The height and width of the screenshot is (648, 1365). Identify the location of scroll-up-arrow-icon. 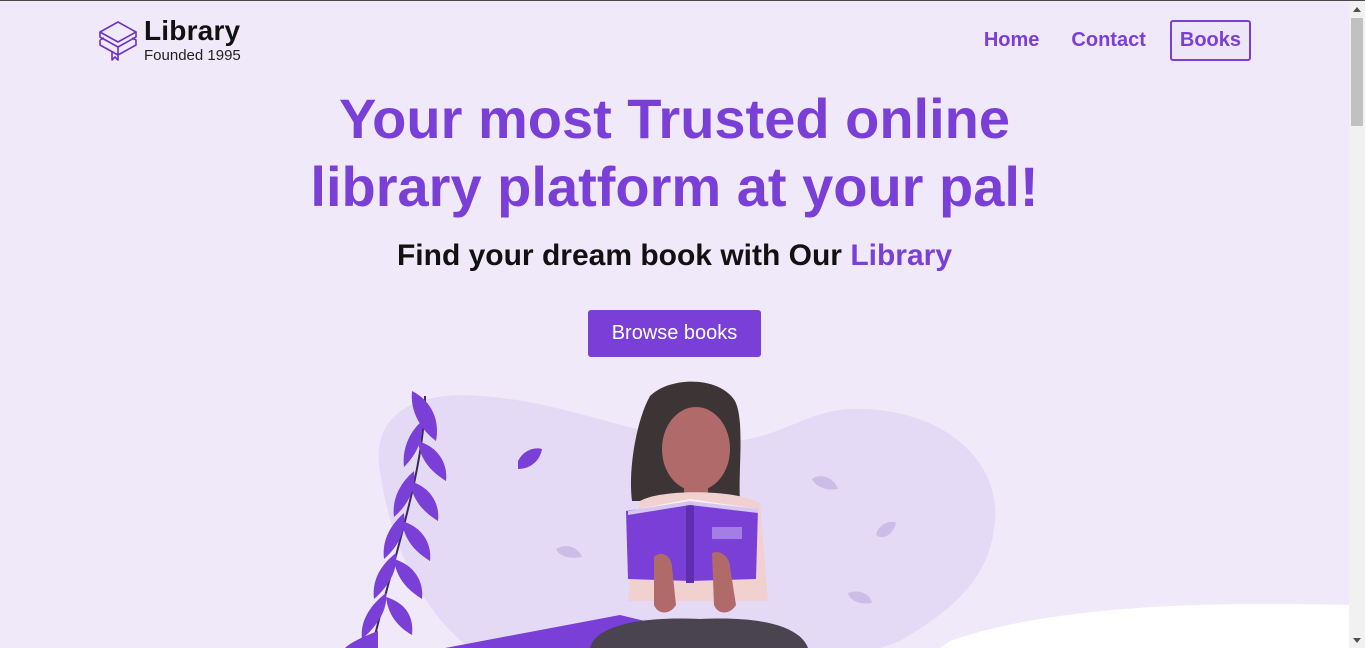
(1357, 9).